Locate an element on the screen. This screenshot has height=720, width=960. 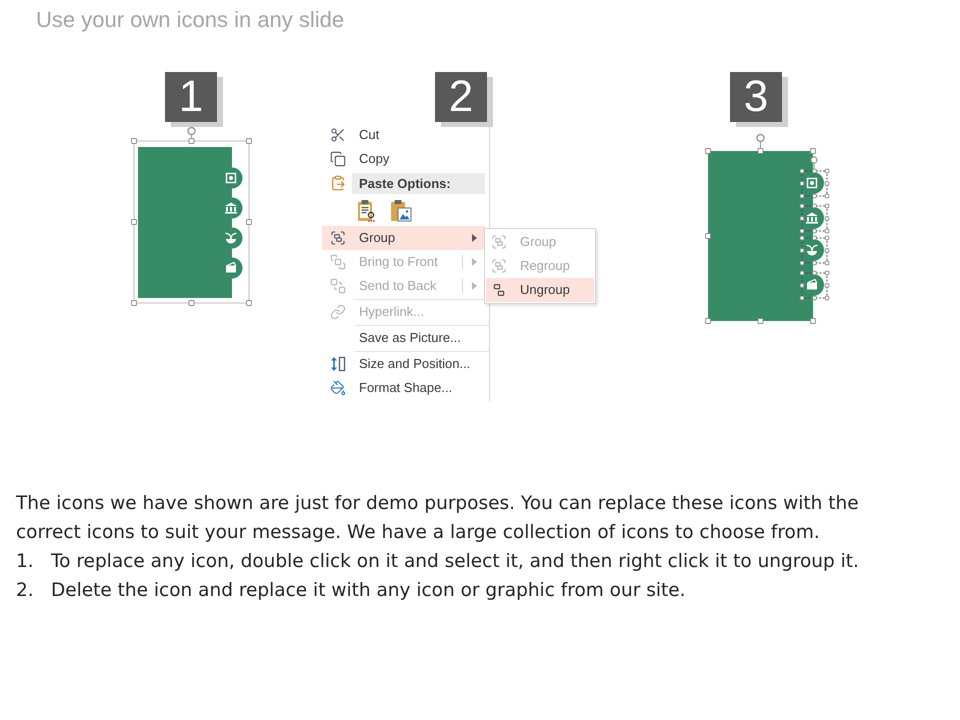
clipboard-text-icon is located at coordinates (367, 210).